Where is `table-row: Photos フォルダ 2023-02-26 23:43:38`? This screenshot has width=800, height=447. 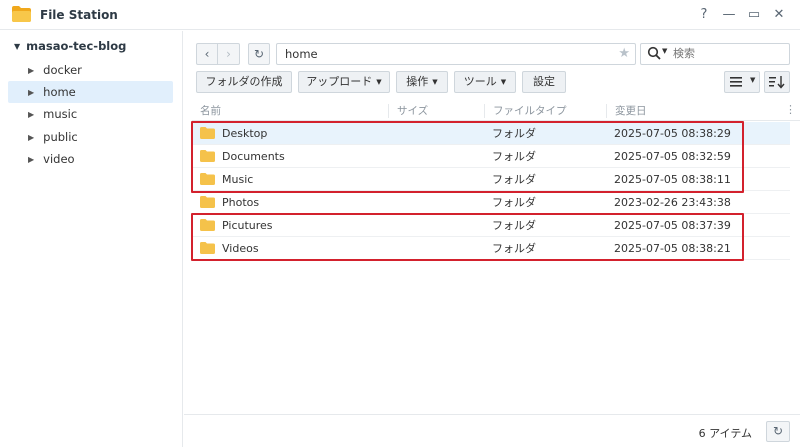 table-row: Photos フォルダ 2023-02-26 23:43:38 is located at coordinates (491, 202).